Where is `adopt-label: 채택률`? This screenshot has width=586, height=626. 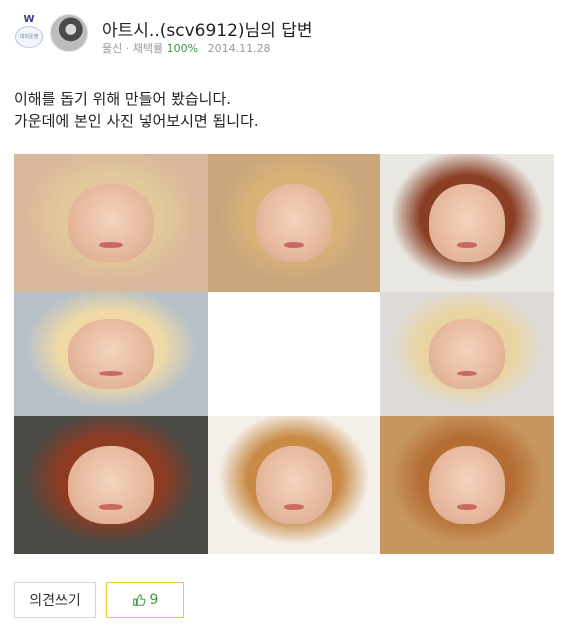
adopt-label: 채택률 is located at coordinates (148, 48).